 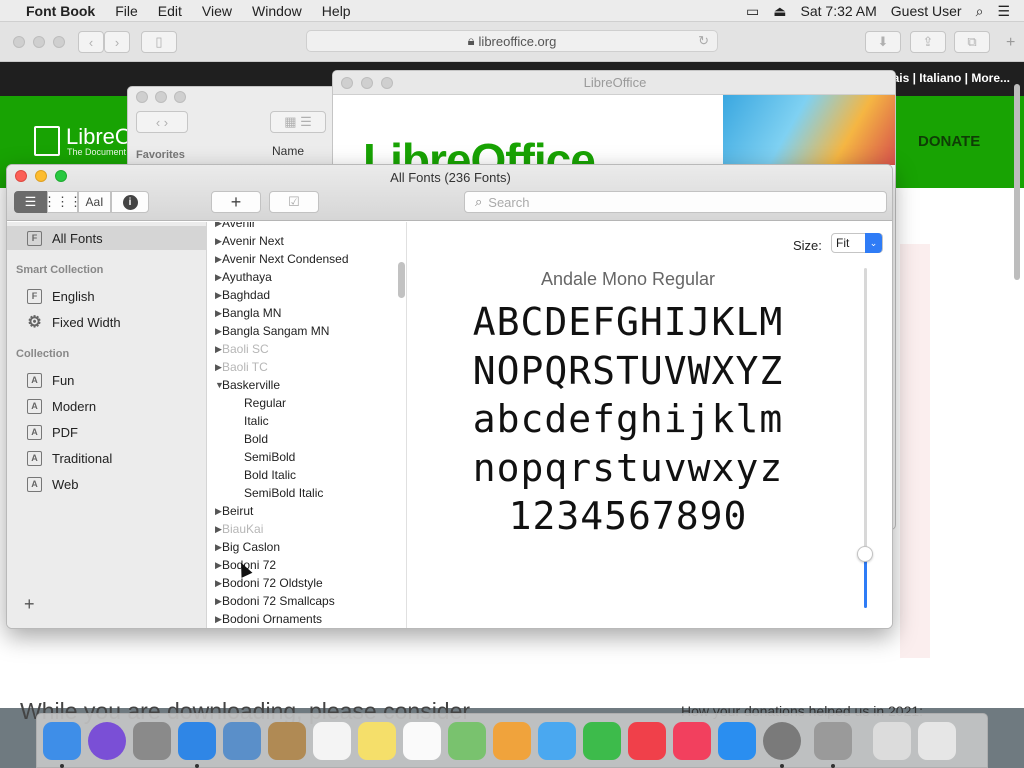 What do you see at coordinates (130, 202) in the screenshot?
I see `info-view-button: i` at bounding box center [130, 202].